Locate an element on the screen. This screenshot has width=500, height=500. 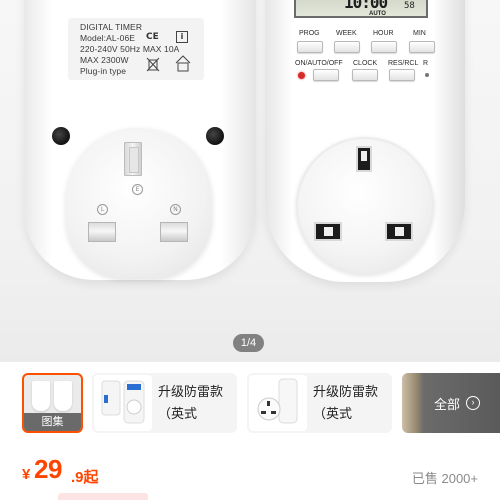
min-label: MIN is located at coordinates (419, 33).